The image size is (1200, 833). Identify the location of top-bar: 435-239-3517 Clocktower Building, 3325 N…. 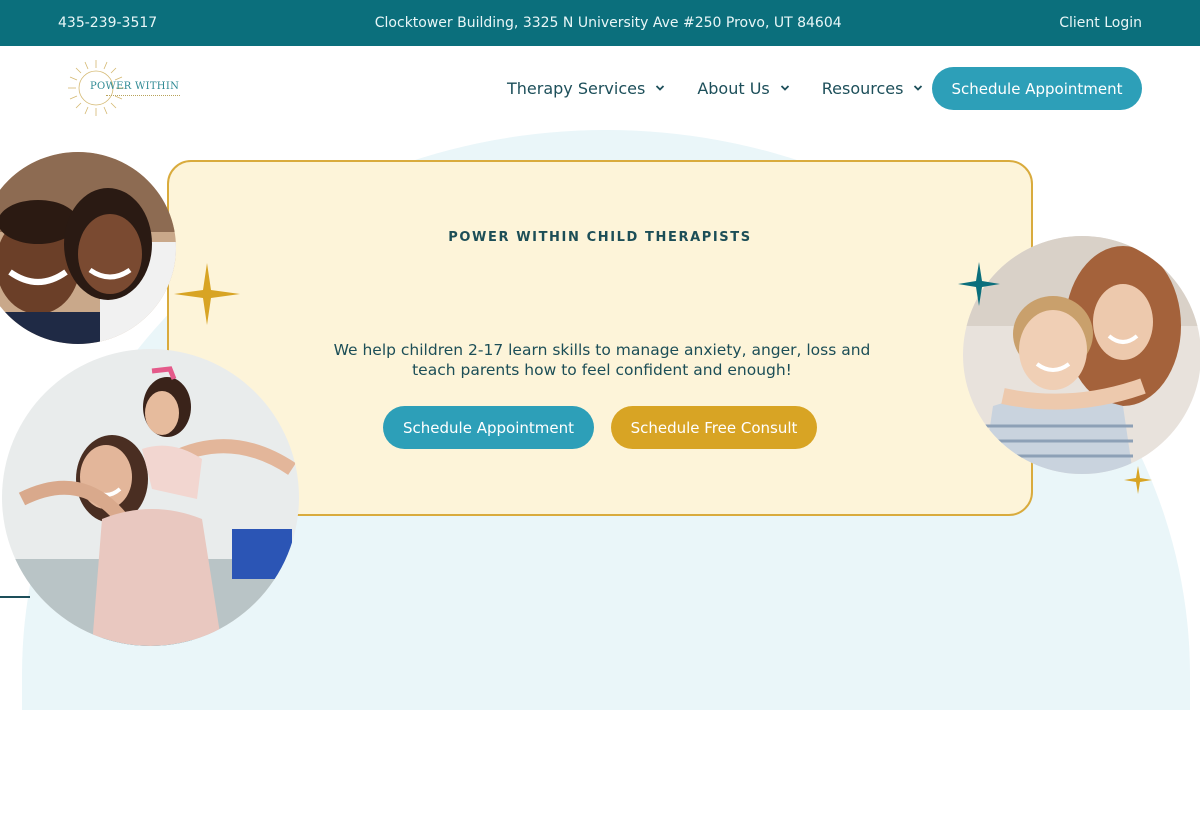
(600, 23).